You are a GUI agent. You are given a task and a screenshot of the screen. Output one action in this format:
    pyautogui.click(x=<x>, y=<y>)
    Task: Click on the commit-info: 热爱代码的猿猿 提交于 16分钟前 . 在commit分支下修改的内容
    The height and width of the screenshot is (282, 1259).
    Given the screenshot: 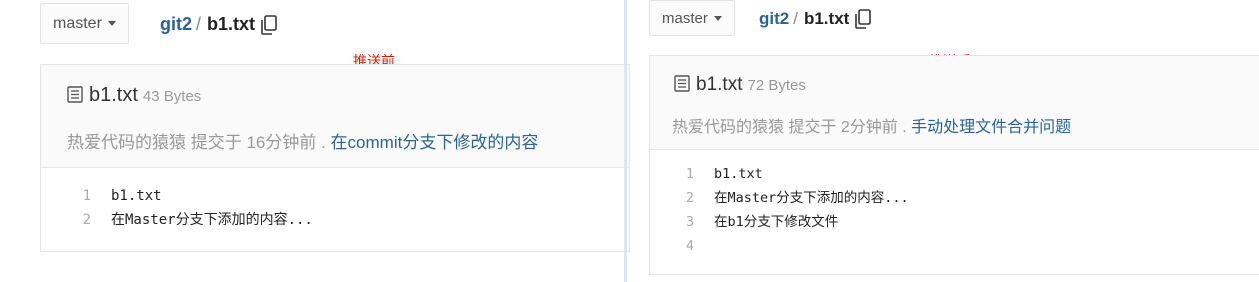 What is the action you would take?
    pyautogui.click(x=302, y=140)
    